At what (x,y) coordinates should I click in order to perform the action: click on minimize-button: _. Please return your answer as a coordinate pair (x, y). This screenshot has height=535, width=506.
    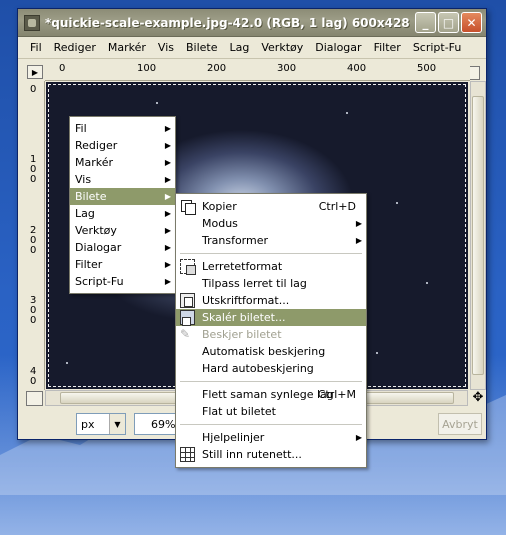
    Looking at the image, I should click on (425, 22).